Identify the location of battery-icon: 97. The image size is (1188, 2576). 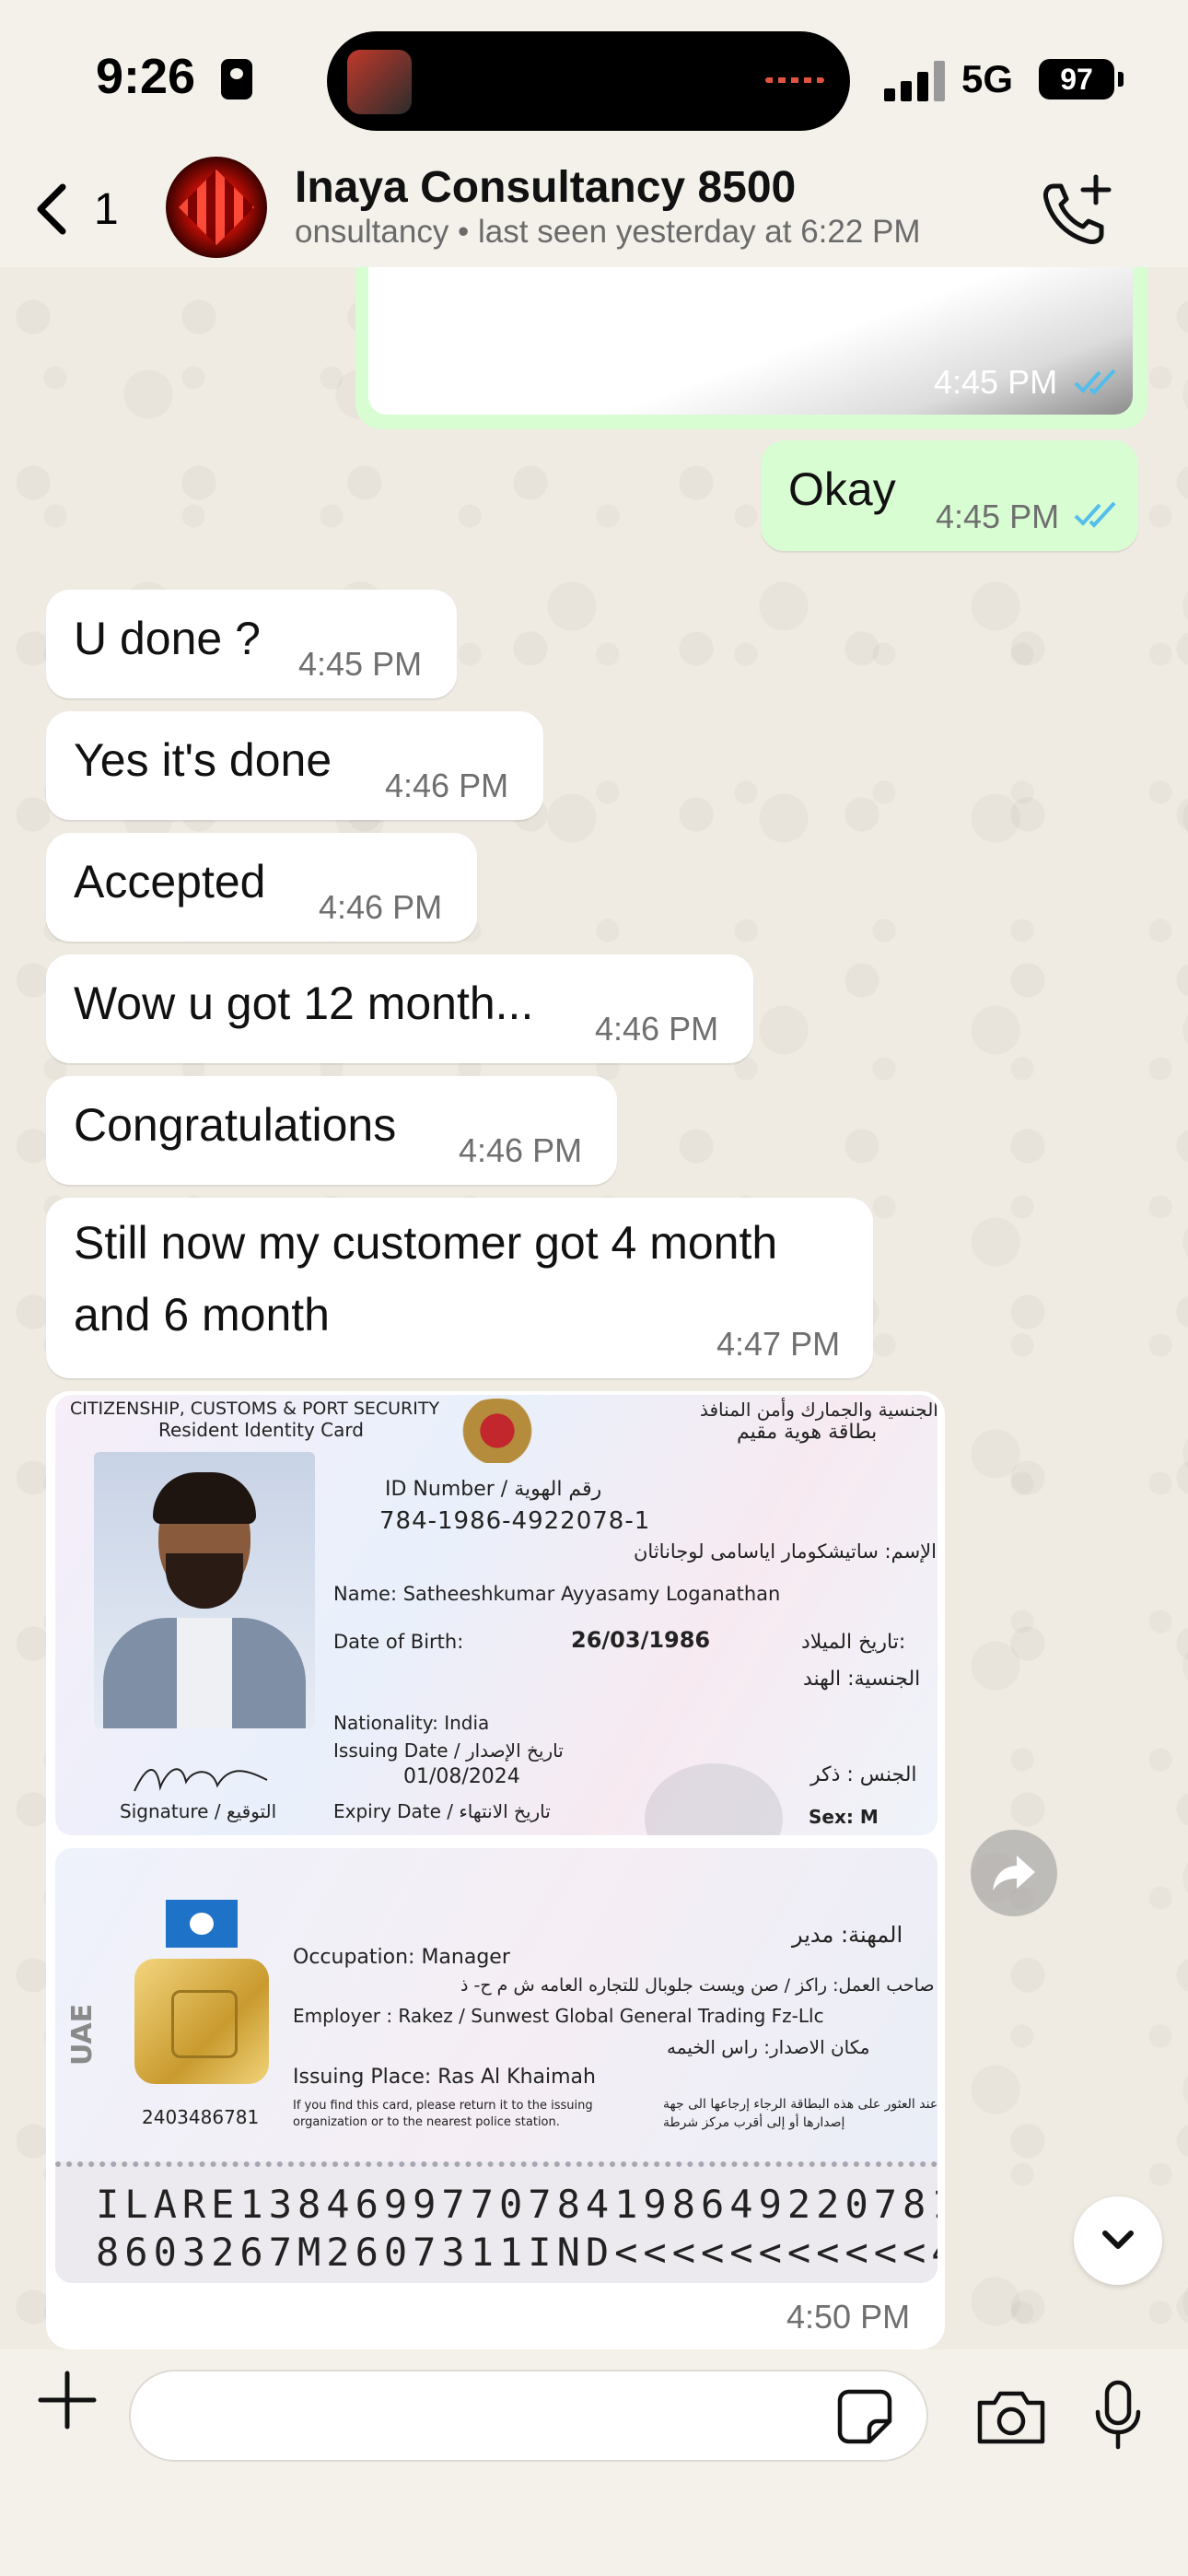
(1081, 79).